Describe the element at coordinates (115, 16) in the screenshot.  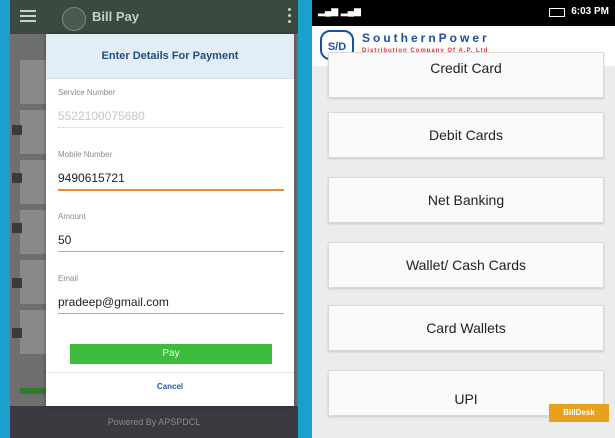
I see `app-title: Bill Pay` at that location.